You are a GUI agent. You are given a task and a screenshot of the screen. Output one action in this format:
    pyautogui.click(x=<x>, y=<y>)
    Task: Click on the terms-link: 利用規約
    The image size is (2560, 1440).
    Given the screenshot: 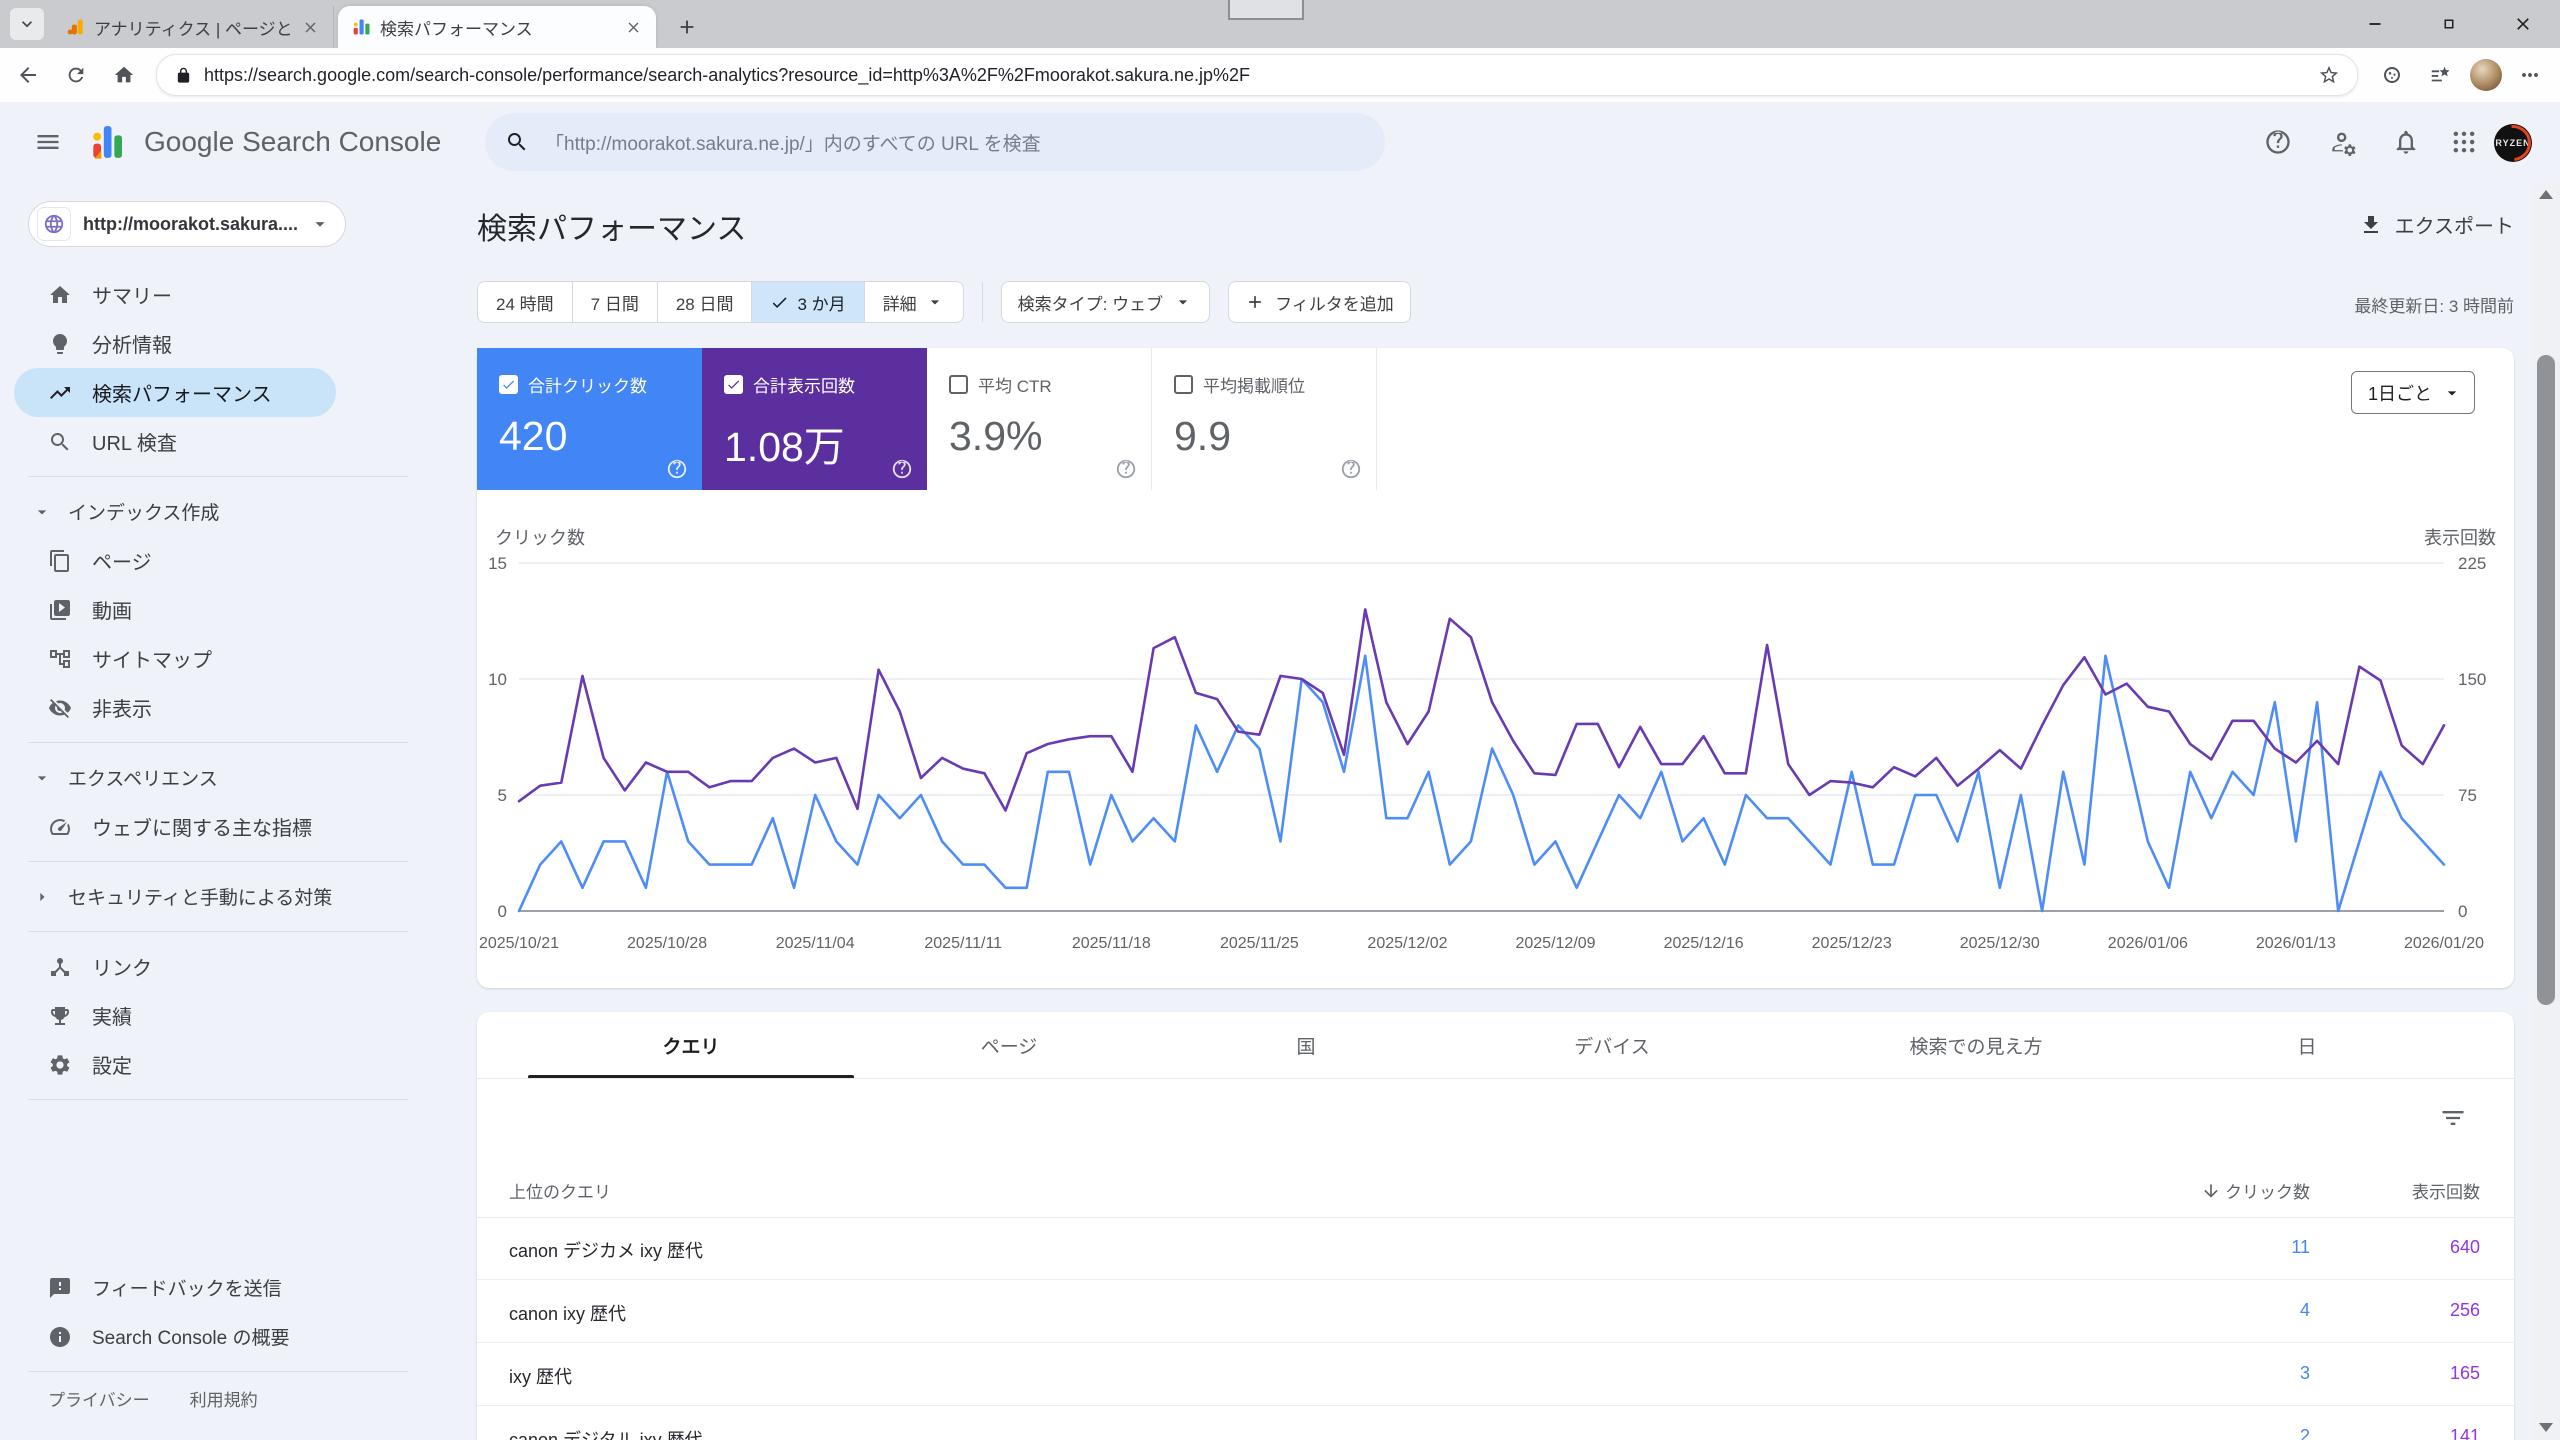 What is the action you would take?
    pyautogui.click(x=224, y=1398)
    